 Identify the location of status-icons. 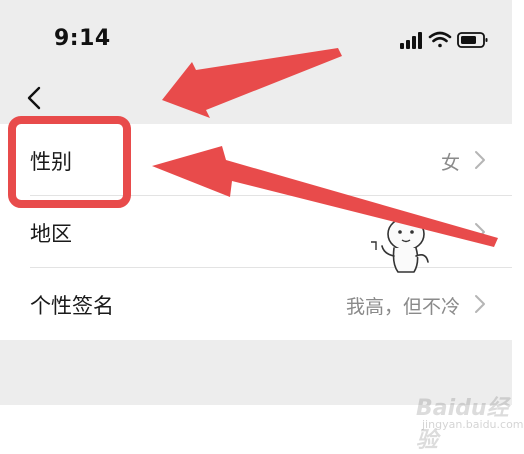
(445, 40).